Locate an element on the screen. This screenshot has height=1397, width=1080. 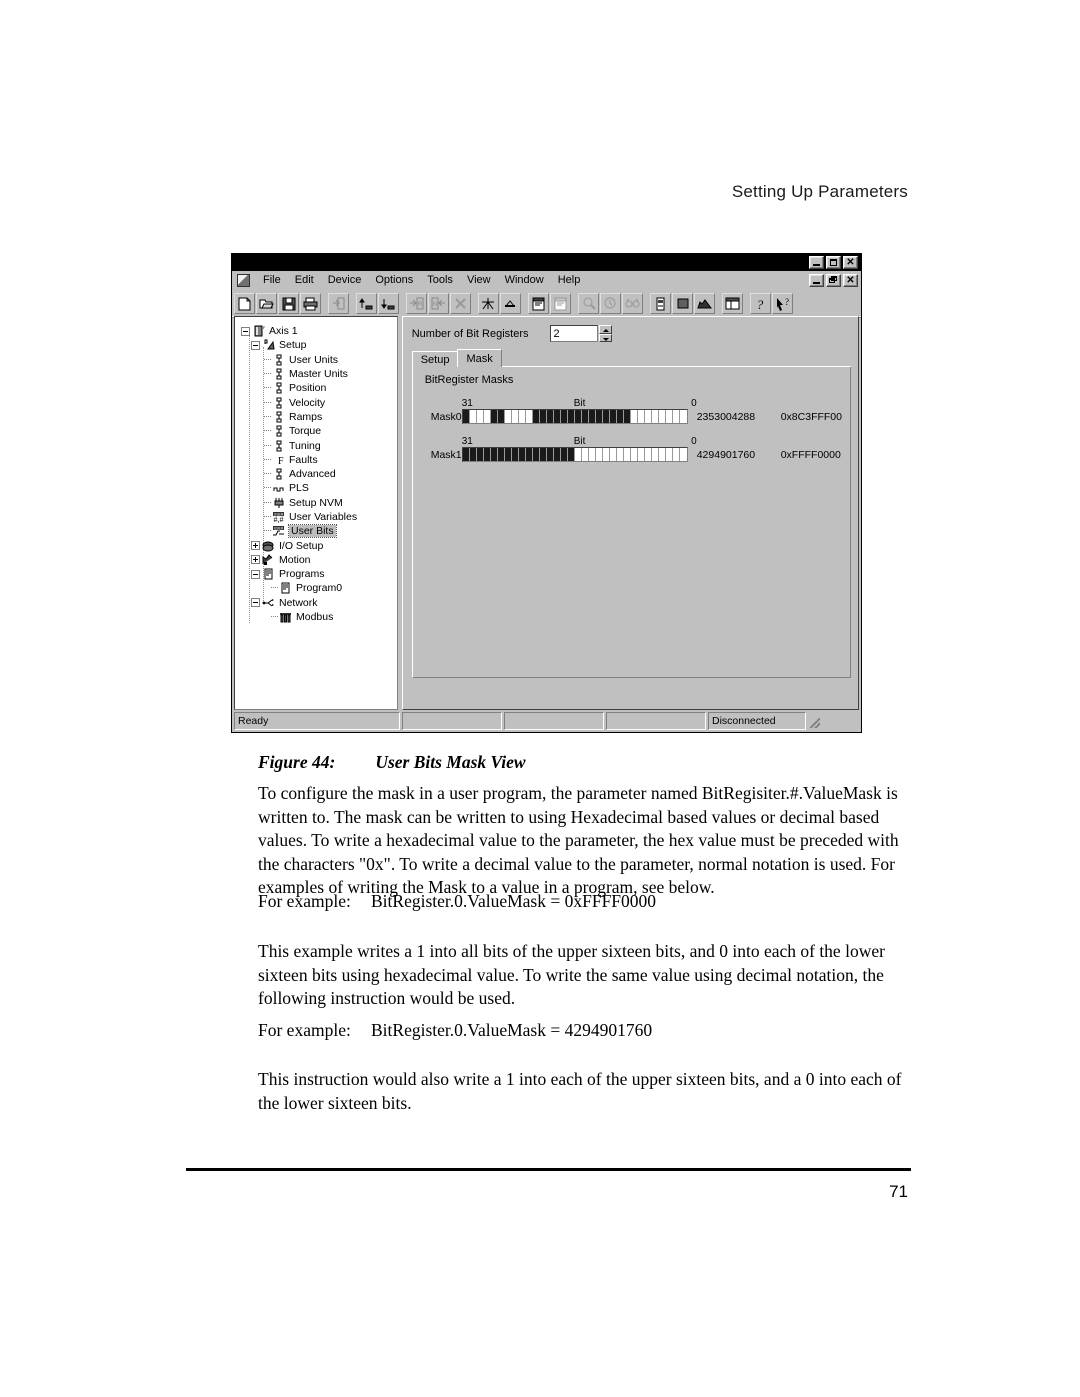
expander-plus-icon is located at coordinates (255, 560).